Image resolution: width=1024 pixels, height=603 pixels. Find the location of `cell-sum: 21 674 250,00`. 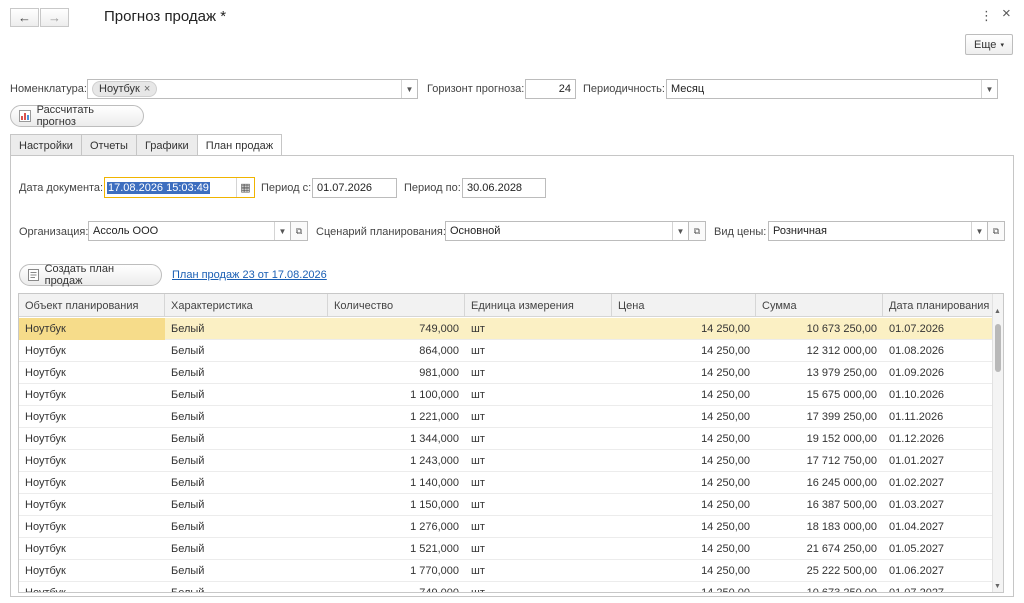

cell-sum: 21 674 250,00 is located at coordinates (841, 549).